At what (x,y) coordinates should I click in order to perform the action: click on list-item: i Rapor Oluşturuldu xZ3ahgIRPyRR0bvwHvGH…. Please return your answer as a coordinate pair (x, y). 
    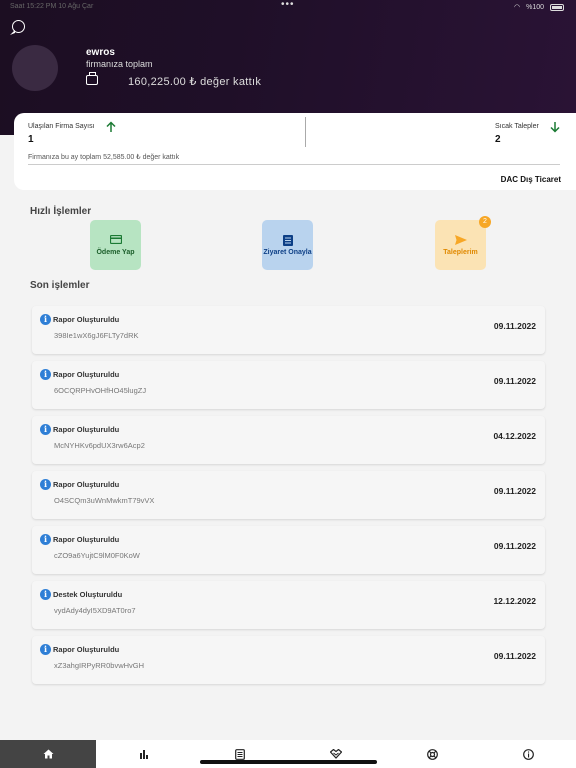
    Looking at the image, I should click on (288, 660).